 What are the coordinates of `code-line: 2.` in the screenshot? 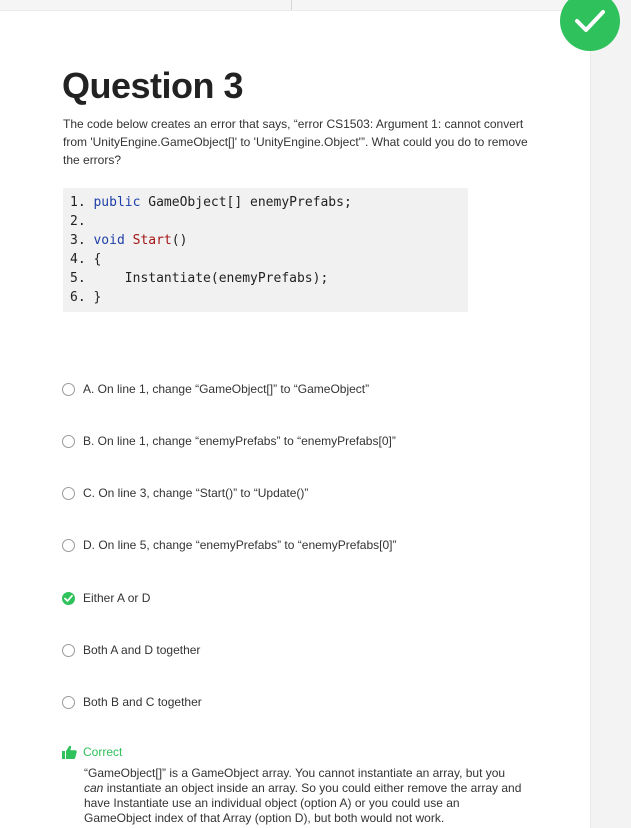 It's located at (269, 221).